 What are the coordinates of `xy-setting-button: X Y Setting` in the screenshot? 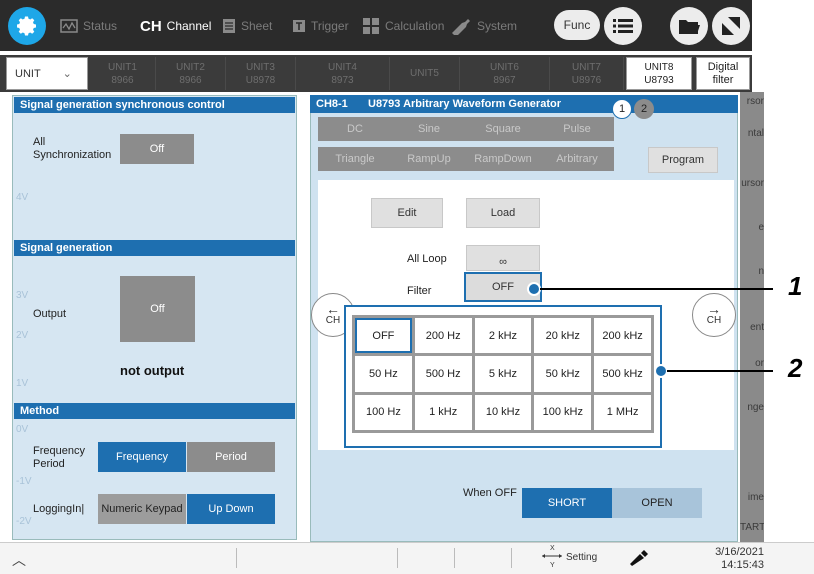 It's located at (575, 558).